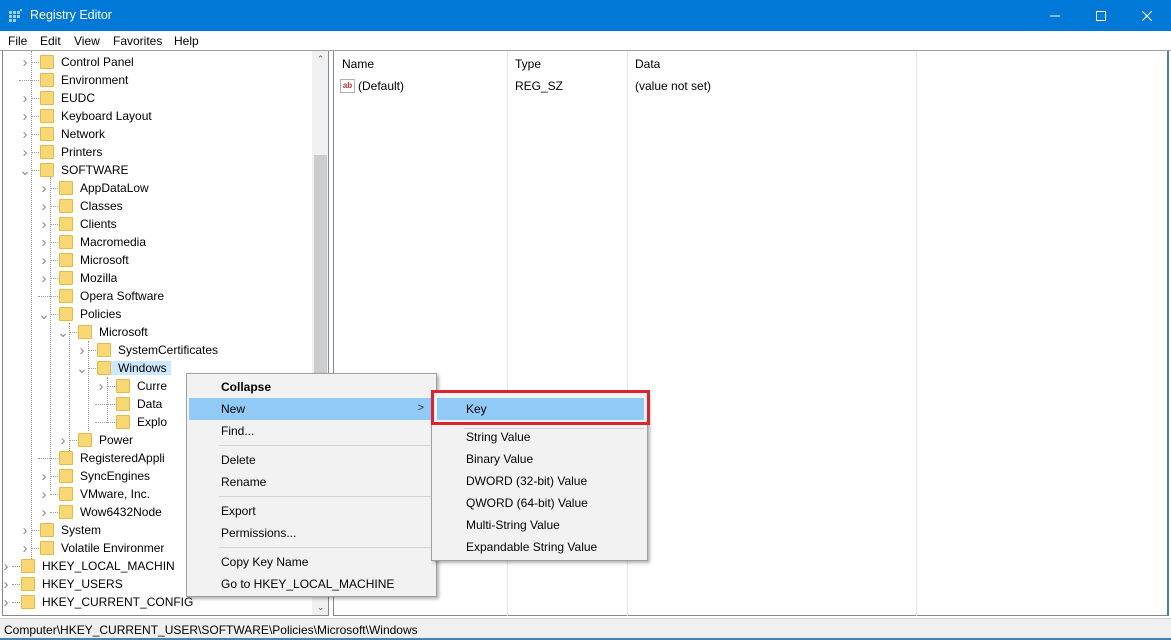 The image size is (1171, 640). I want to click on tree-node-label-wrap: Keyboard Layout, so click(98, 116).